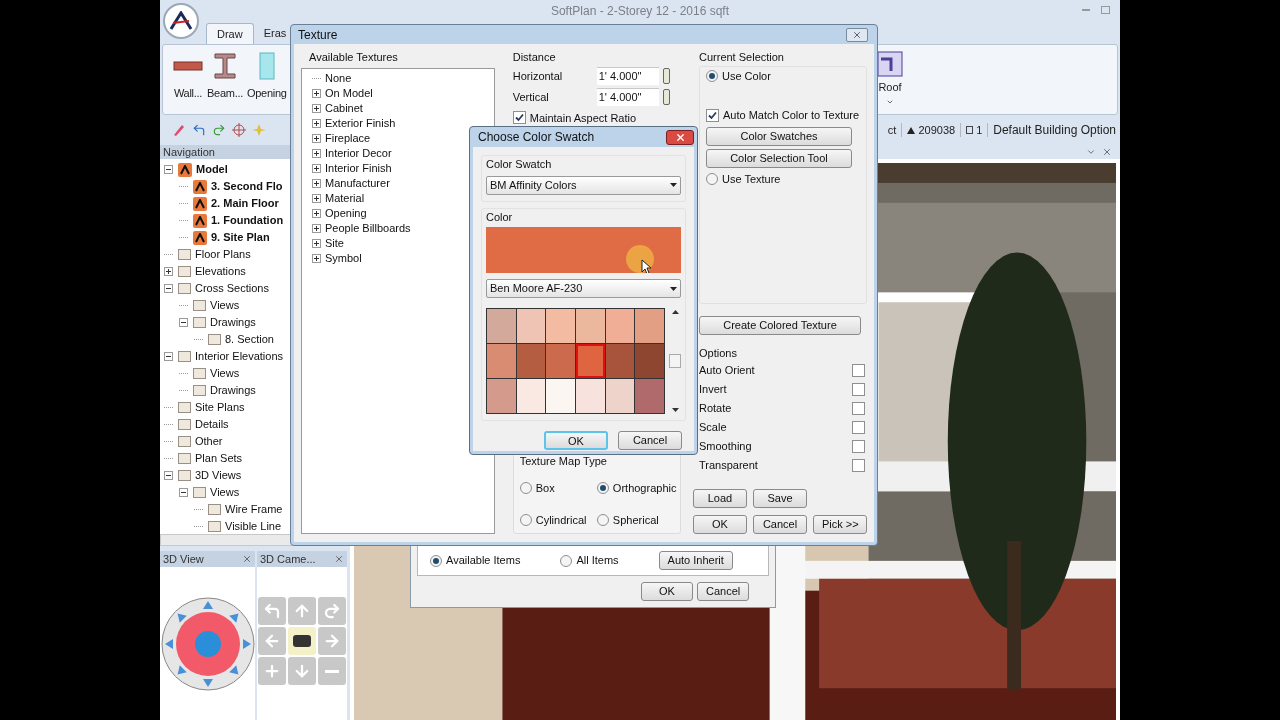  What do you see at coordinates (302, 641) in the screenshot?
I see `camera-button` at bounding box center [302, 641].